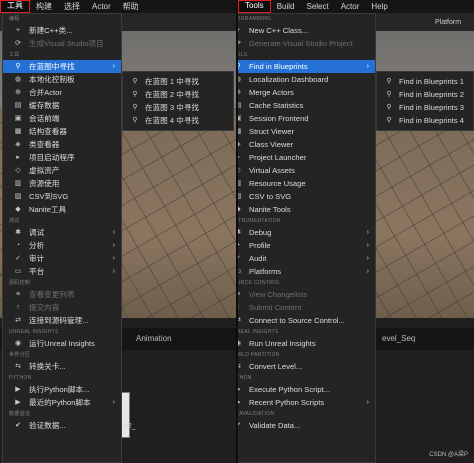 The width and height of the screenshot is (474, 463). What do you see at coordinates (306, 183) in the screenshot?
I see `menu-item-resource-usage: ▥ Resource Usage` at bounding box center [306, 183].